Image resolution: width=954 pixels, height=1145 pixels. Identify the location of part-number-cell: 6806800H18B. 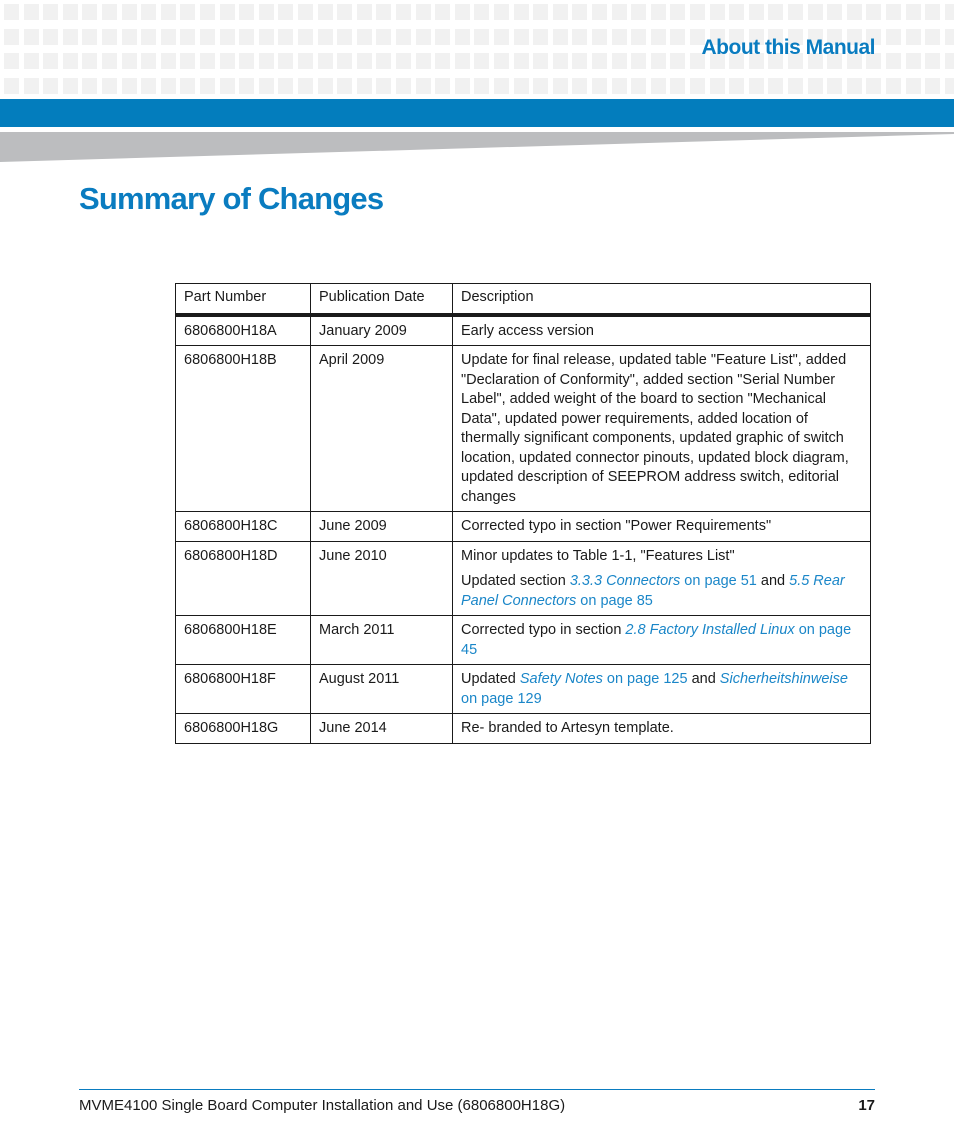
(243, 428).